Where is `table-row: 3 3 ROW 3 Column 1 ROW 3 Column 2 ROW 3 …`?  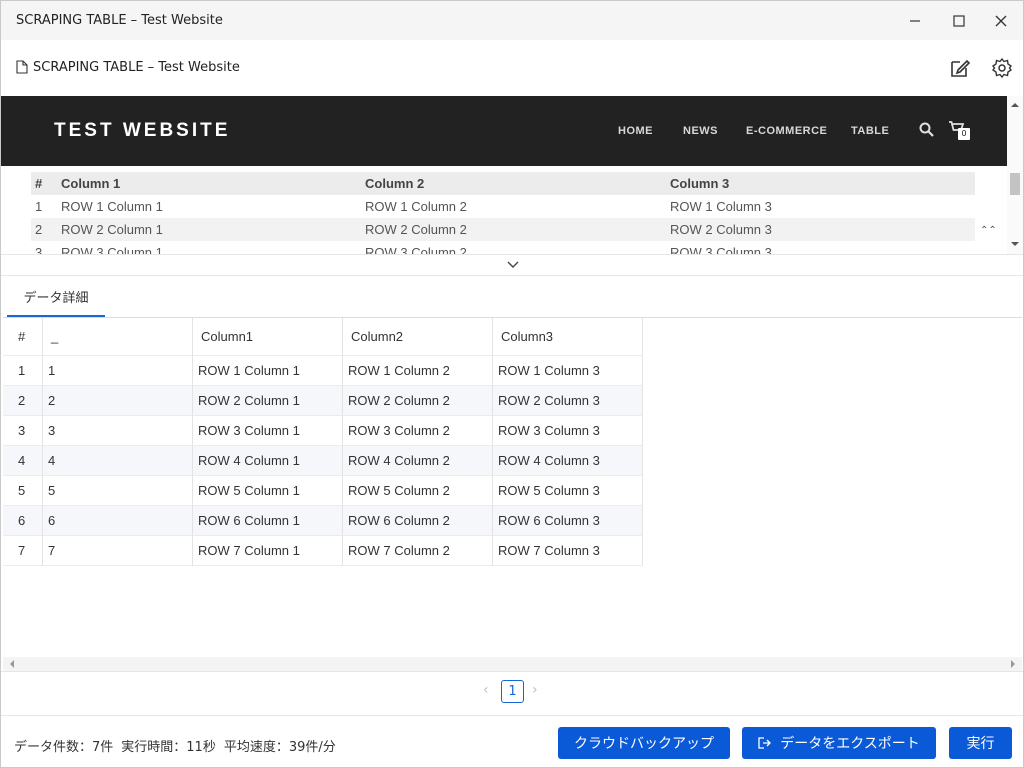 table-row: 3 3 ROW 3 Column 1 ROW 3 Column 2 ROW 3 … is located at coordinates (323, 431).